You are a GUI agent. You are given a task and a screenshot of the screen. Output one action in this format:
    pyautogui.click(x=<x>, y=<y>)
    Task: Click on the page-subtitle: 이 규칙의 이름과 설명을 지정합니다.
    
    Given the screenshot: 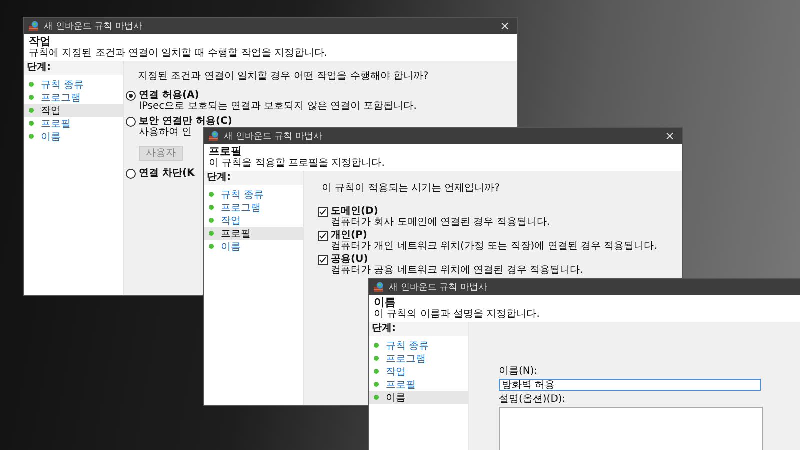 What is the action you would take?
    pyautogui.click(x=457, y=314)
    